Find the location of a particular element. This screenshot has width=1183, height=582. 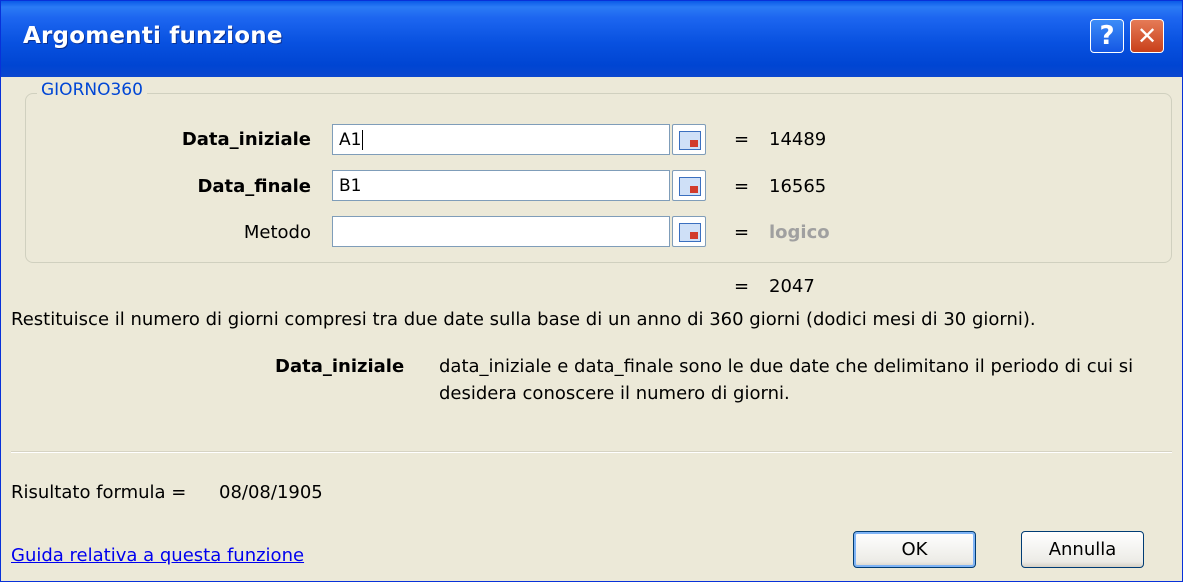

result-equals-sign: = is located at coordinates (742, 286).